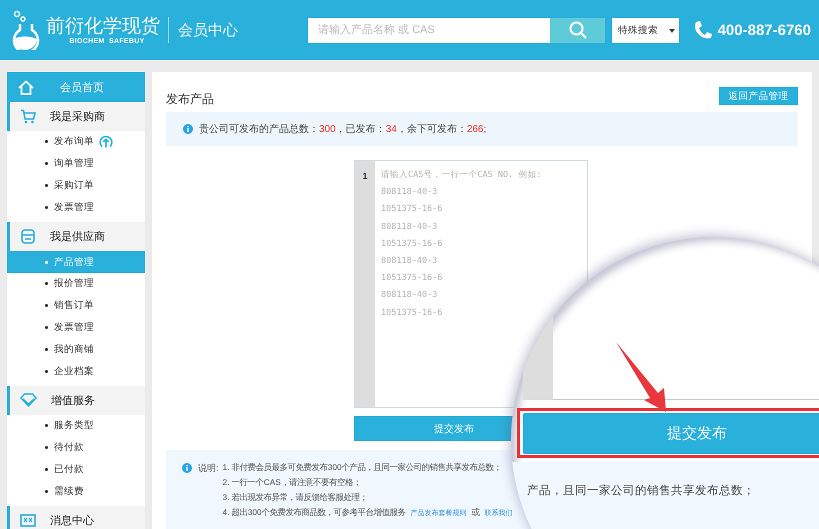 The width and height of the screenshot is (819, 529). Describe the element at coordinates (208, 468) in the screenshot. I see `notes-label: 说明:` at that location.